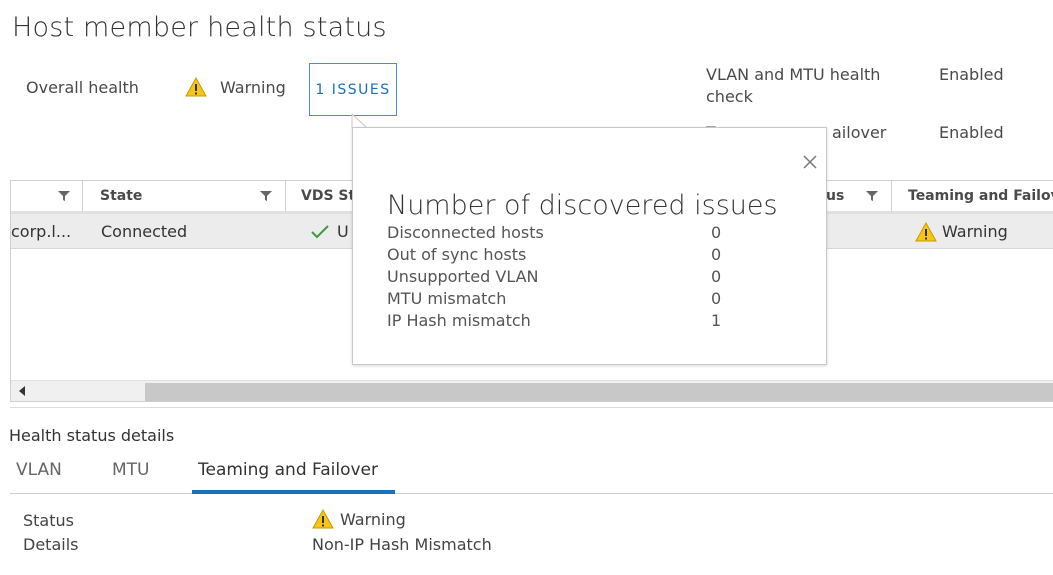 The image size is (1053, 575). What do you see at coordinates (48, 520) in the screenshot?
I see `status-label: Status` at bounding box center [48, 520].